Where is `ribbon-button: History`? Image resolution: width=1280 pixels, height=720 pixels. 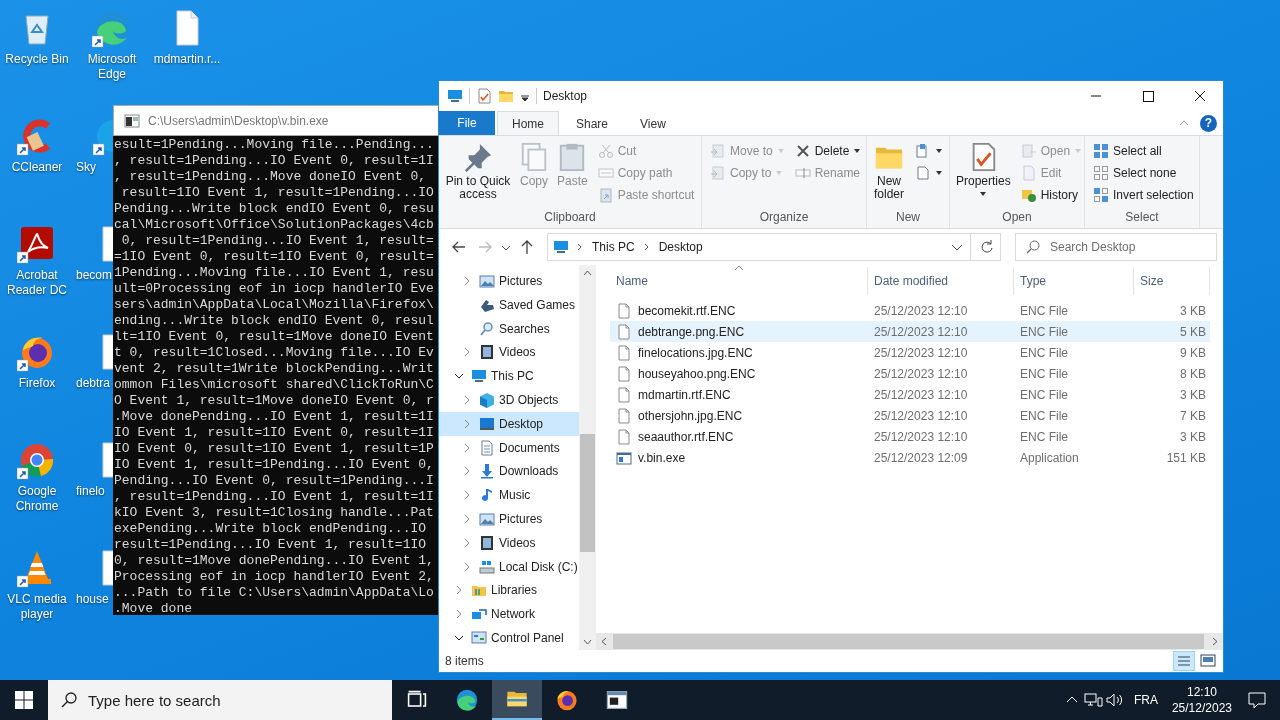 ribbon-button: History is located at coordinates (1051, 195).